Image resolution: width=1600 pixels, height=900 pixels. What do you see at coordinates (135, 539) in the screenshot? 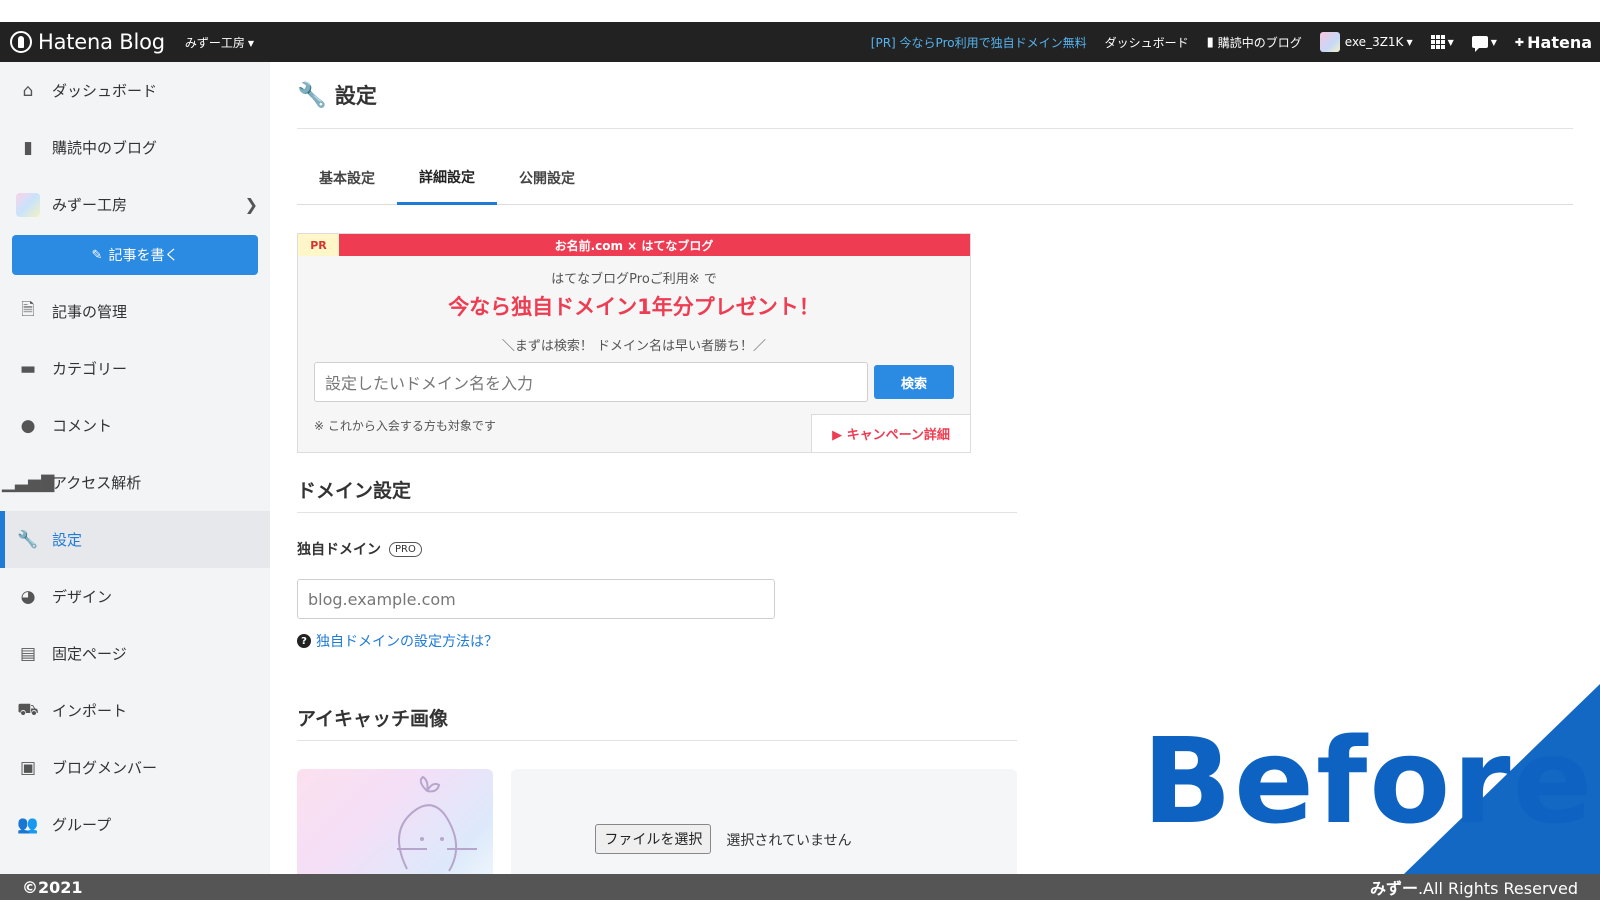
I see `sidebar-item-settings: 🔧 設定` at bounding box center [135, 539].